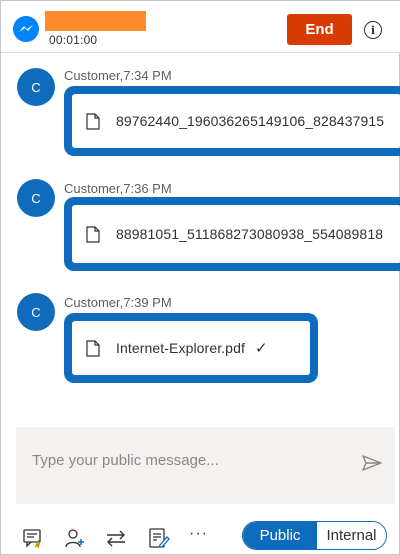 This screenshot has height=555, width=400. Describe the element at coordinates (198, 534) in the screenshot. I see `more-icon: ···` at that location.